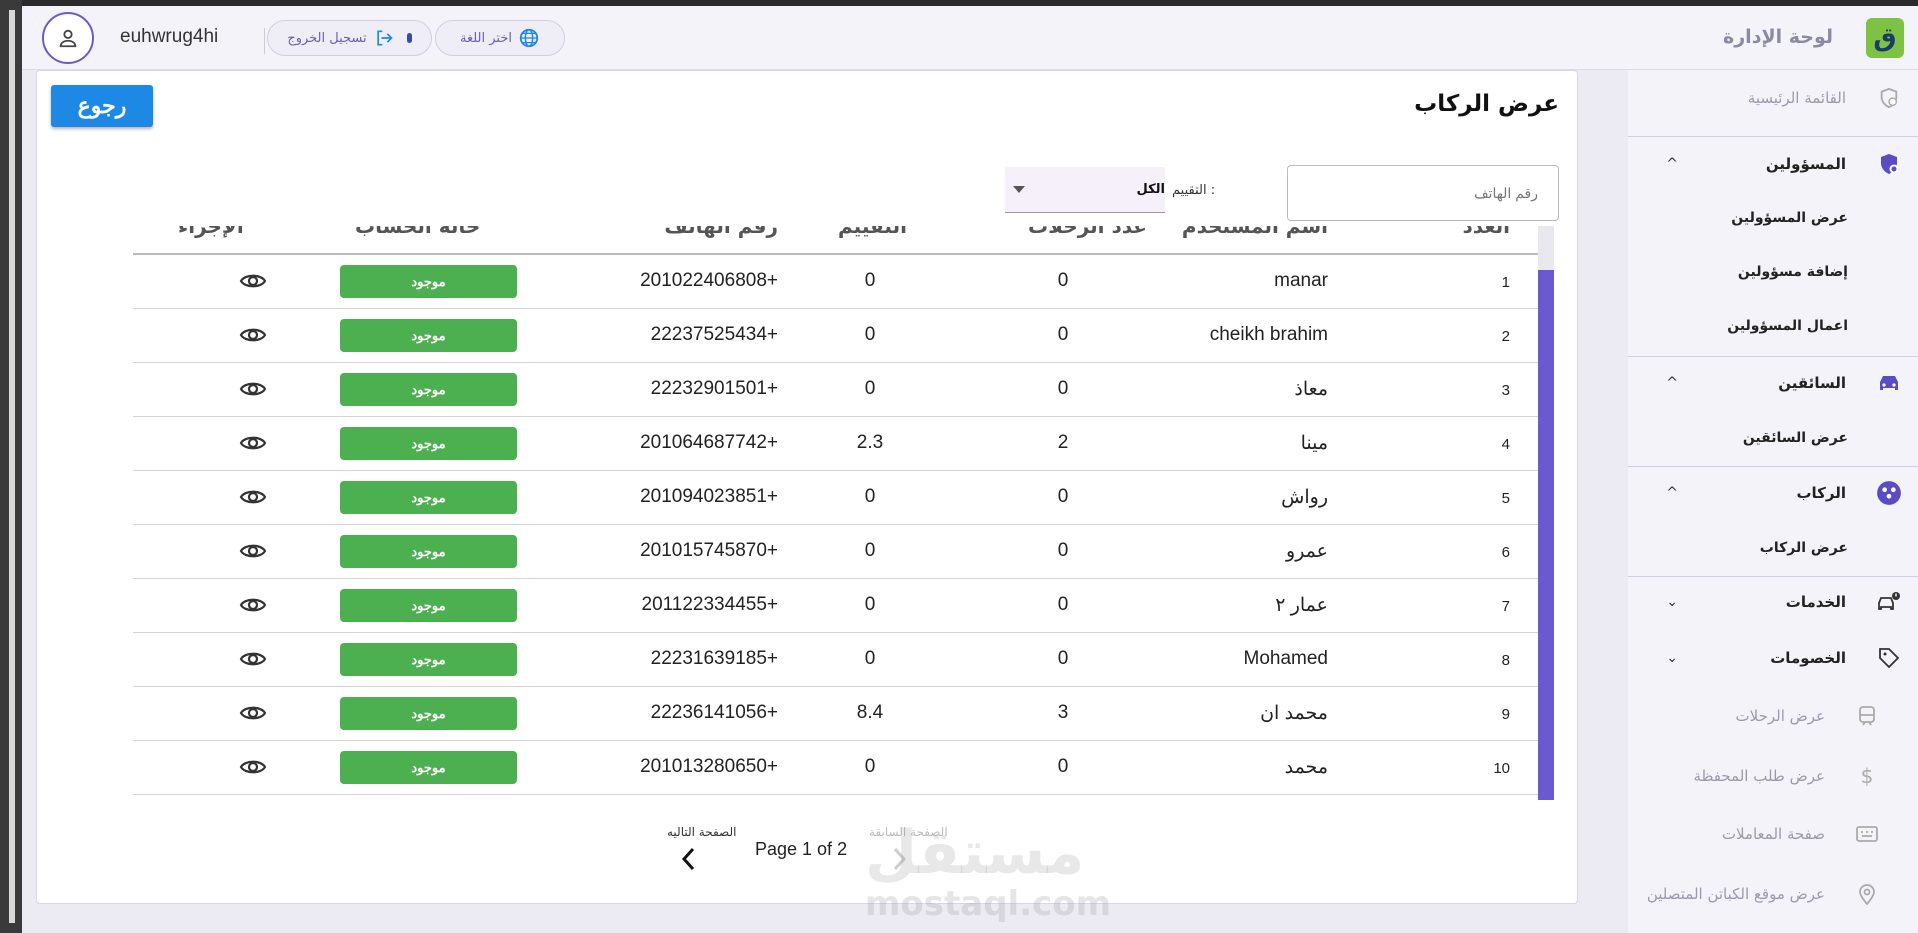  What do you see at coordinates (975, 853) in the screenshot?
I see `watermark: مستقل` at bounding box center [975, 853].